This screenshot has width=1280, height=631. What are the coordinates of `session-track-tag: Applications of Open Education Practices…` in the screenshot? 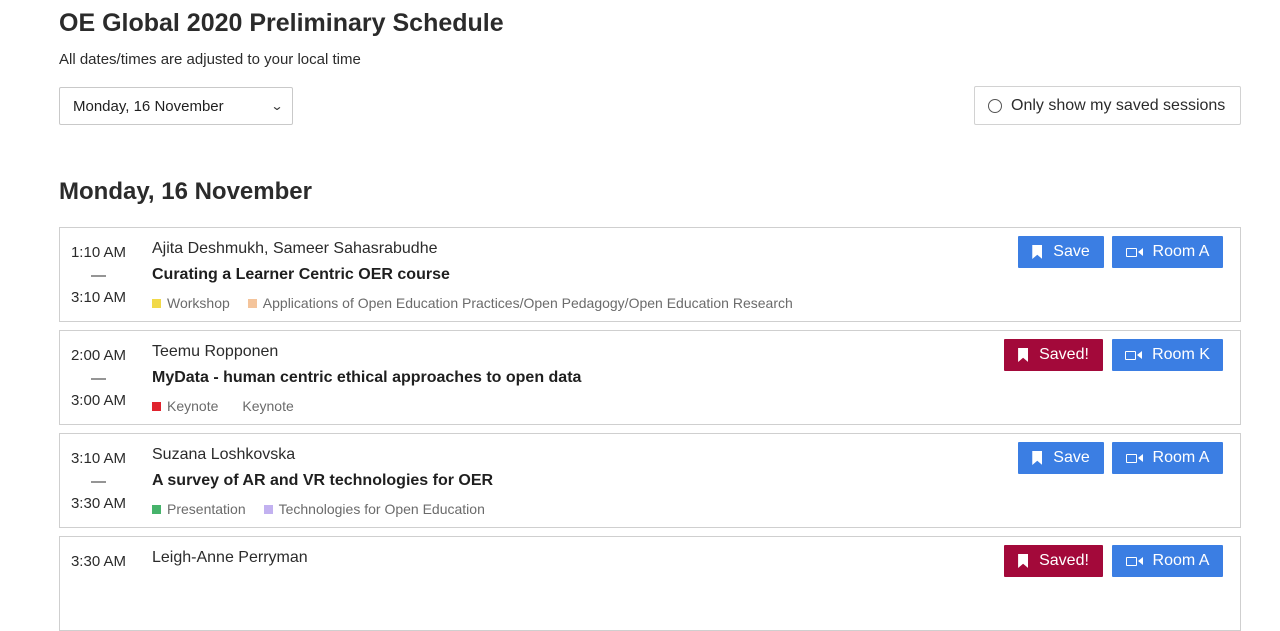 It's located at (520, 303).